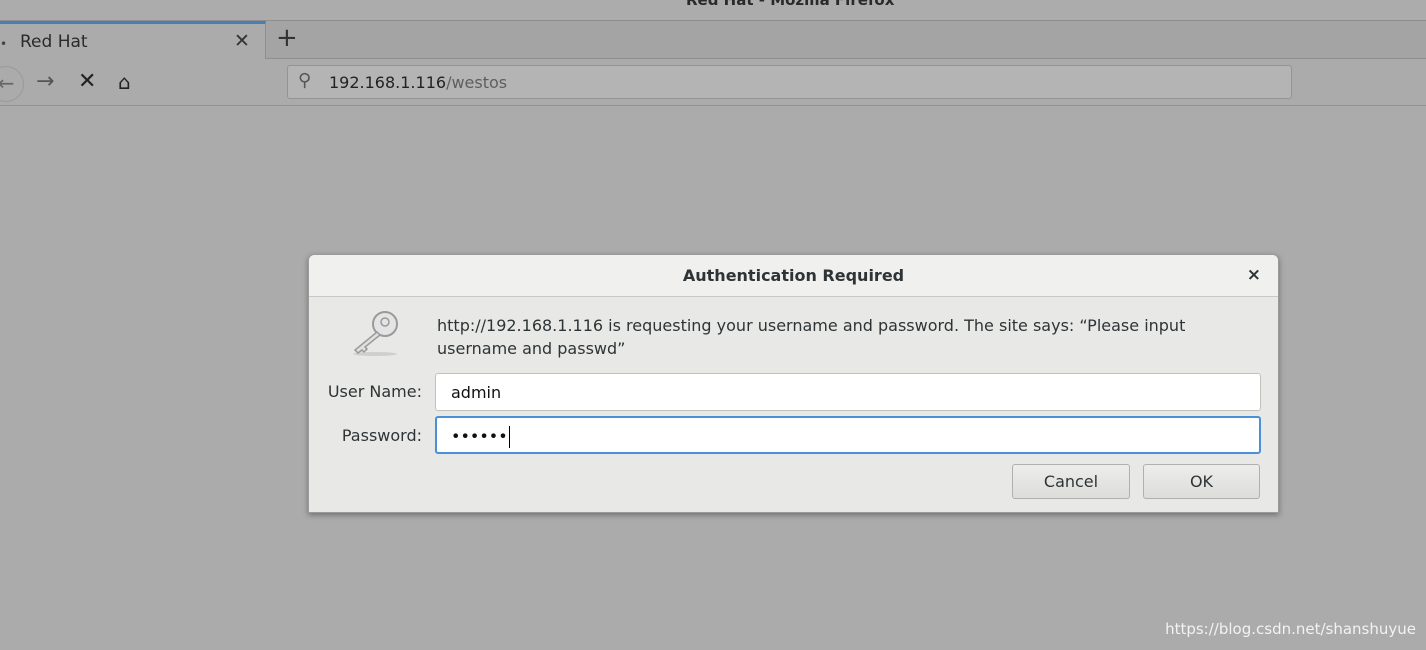 The image size is (1426, 650). What do you see at coordinates (713, 40) in the screenshot?
I see `tab-bar: • Red Hat ✕ +` at bounding box center [713, 40].